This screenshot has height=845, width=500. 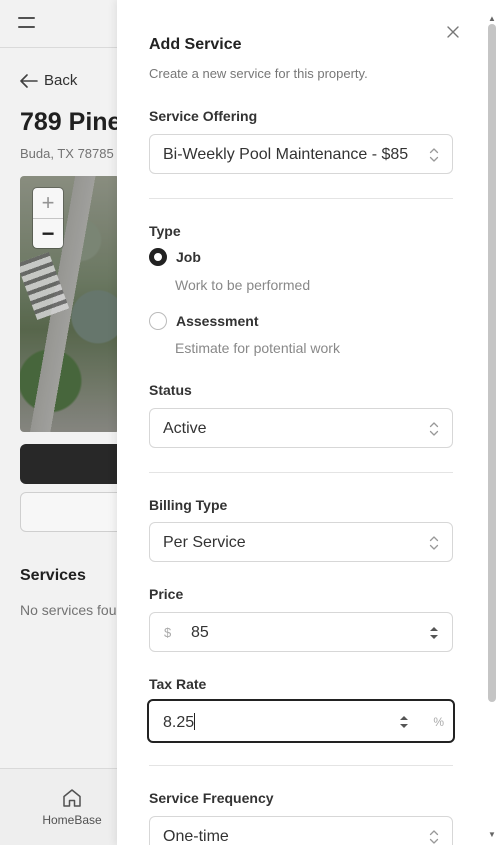 I want to click on tax-rate-label: Tax Rate, so click(x=178, y=684).